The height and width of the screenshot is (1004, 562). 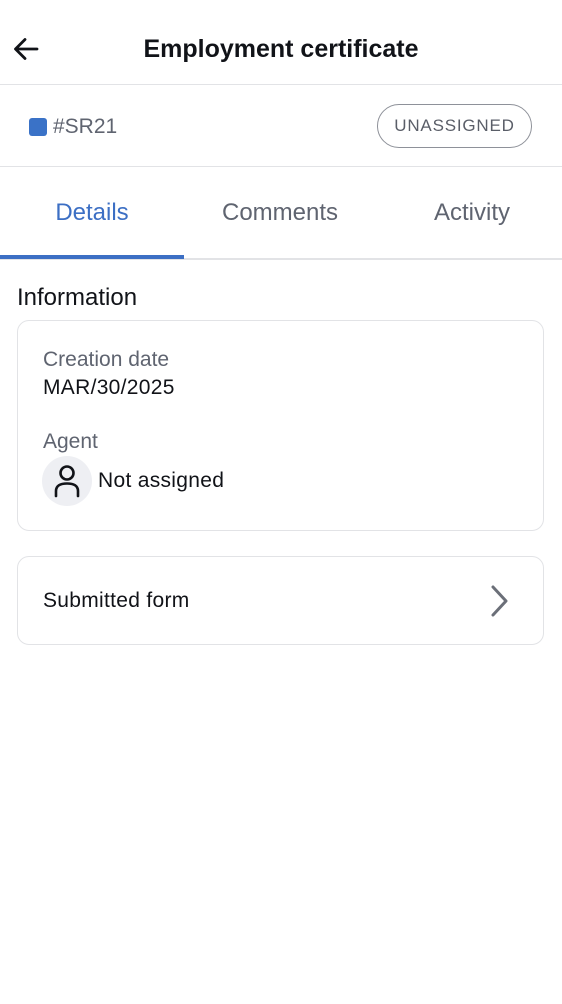 What do you see at coordinates (471, 212) in the screenshot?
I see `tab-activity: Activity` at bounding box center [471, 212].